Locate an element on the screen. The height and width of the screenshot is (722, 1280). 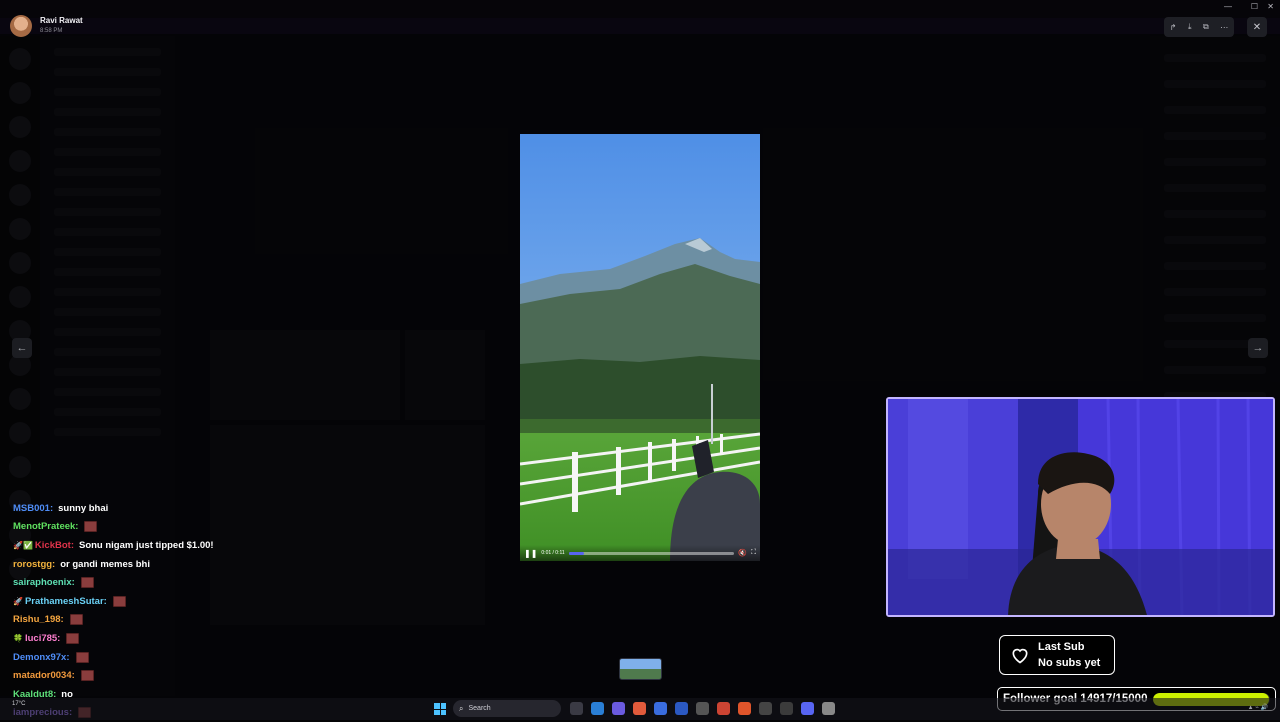
post-time: 8:58 PM is located at coordinates (51, 31).